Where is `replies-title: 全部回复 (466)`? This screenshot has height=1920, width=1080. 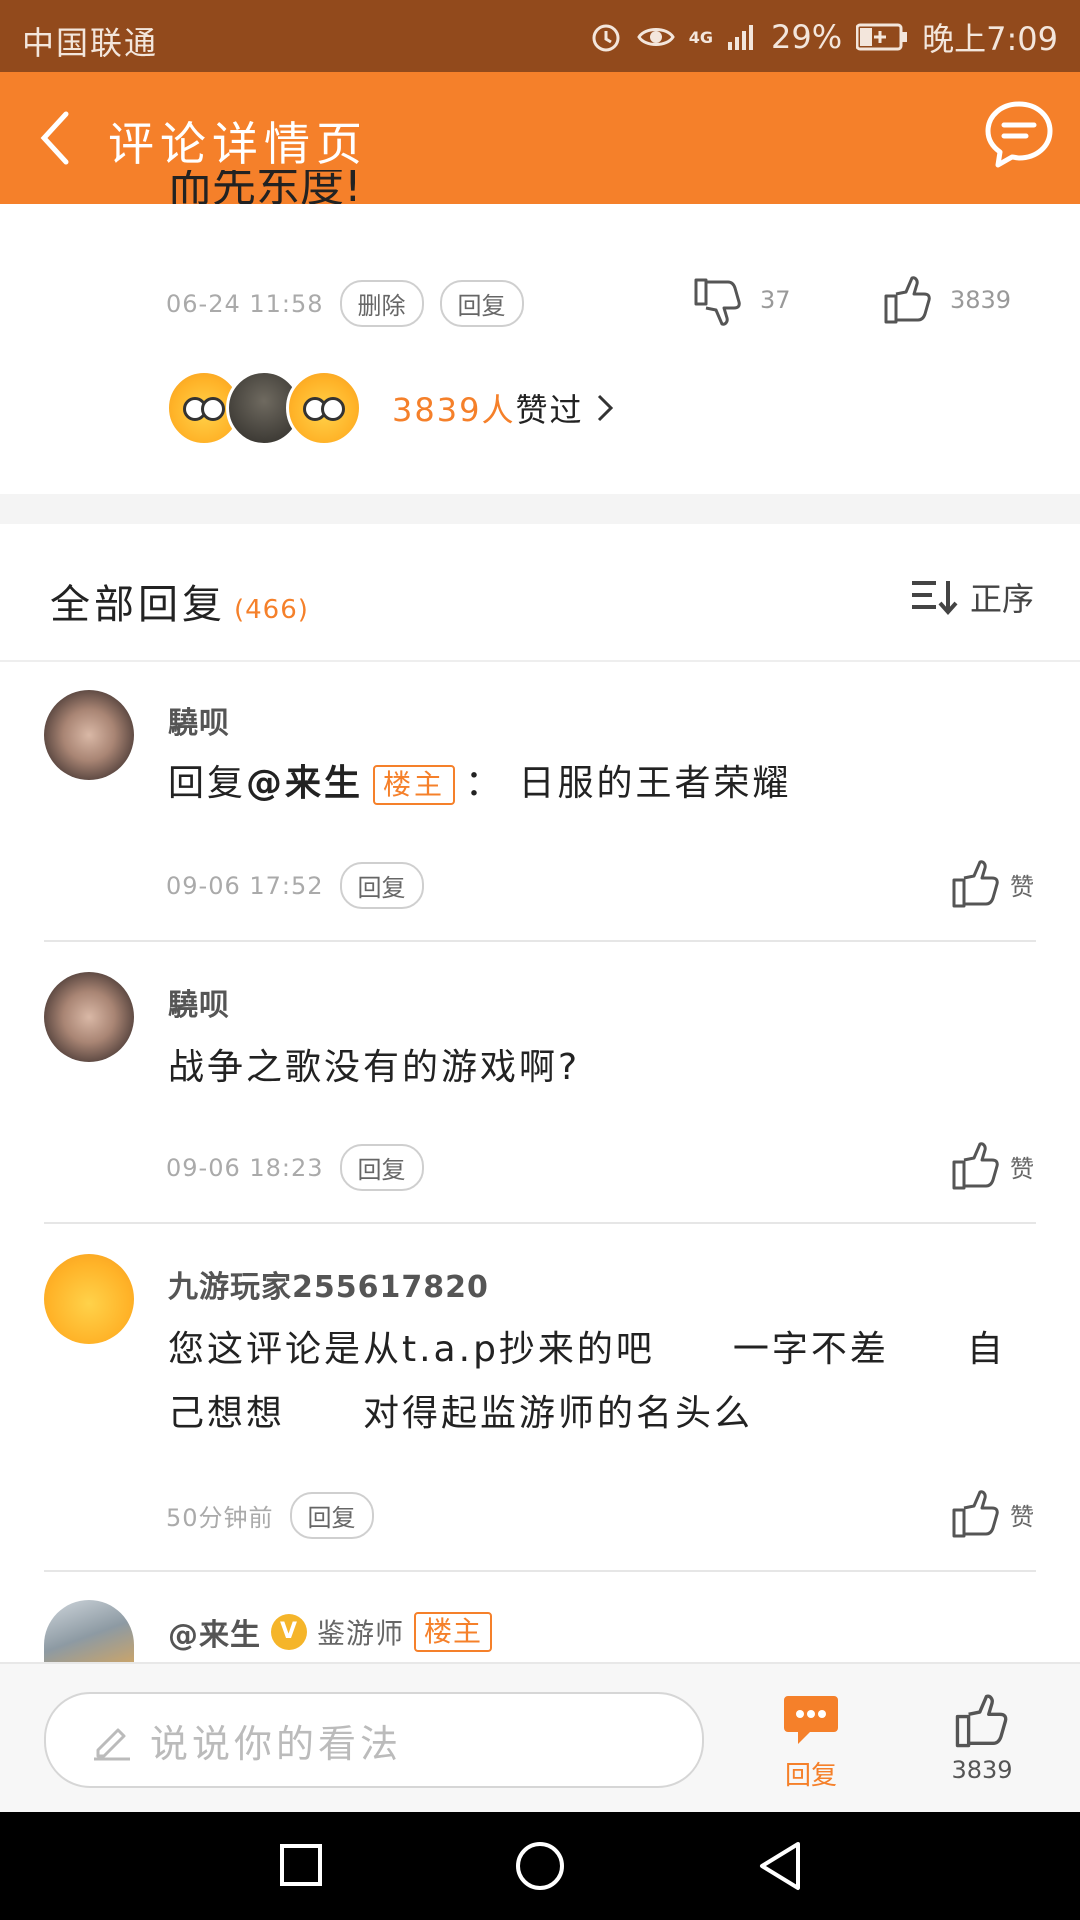 replies-title: 全部回复 (466) is located at coordinates (179, 601).